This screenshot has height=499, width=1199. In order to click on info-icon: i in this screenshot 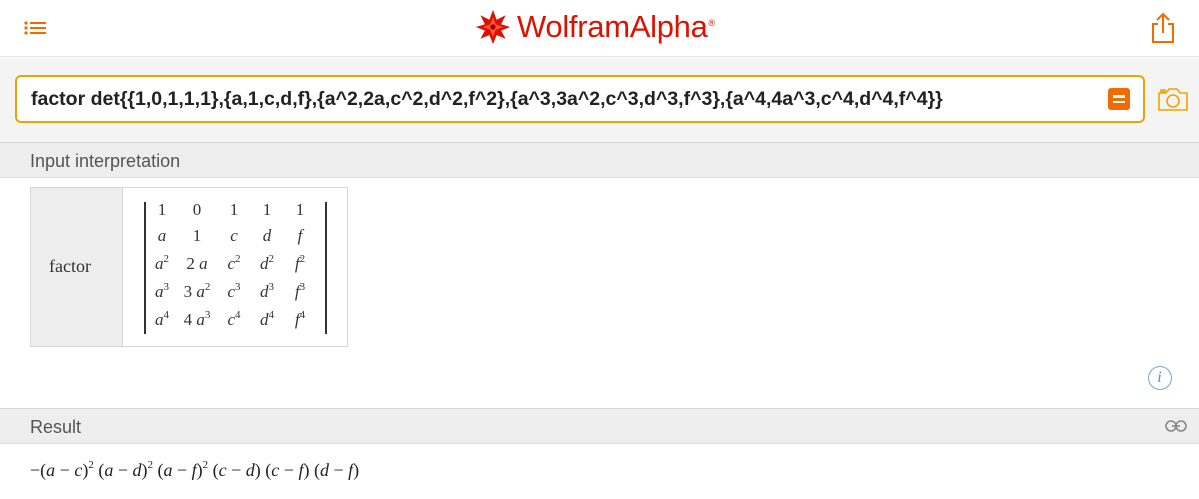, I will do `click(1160, 378)`.